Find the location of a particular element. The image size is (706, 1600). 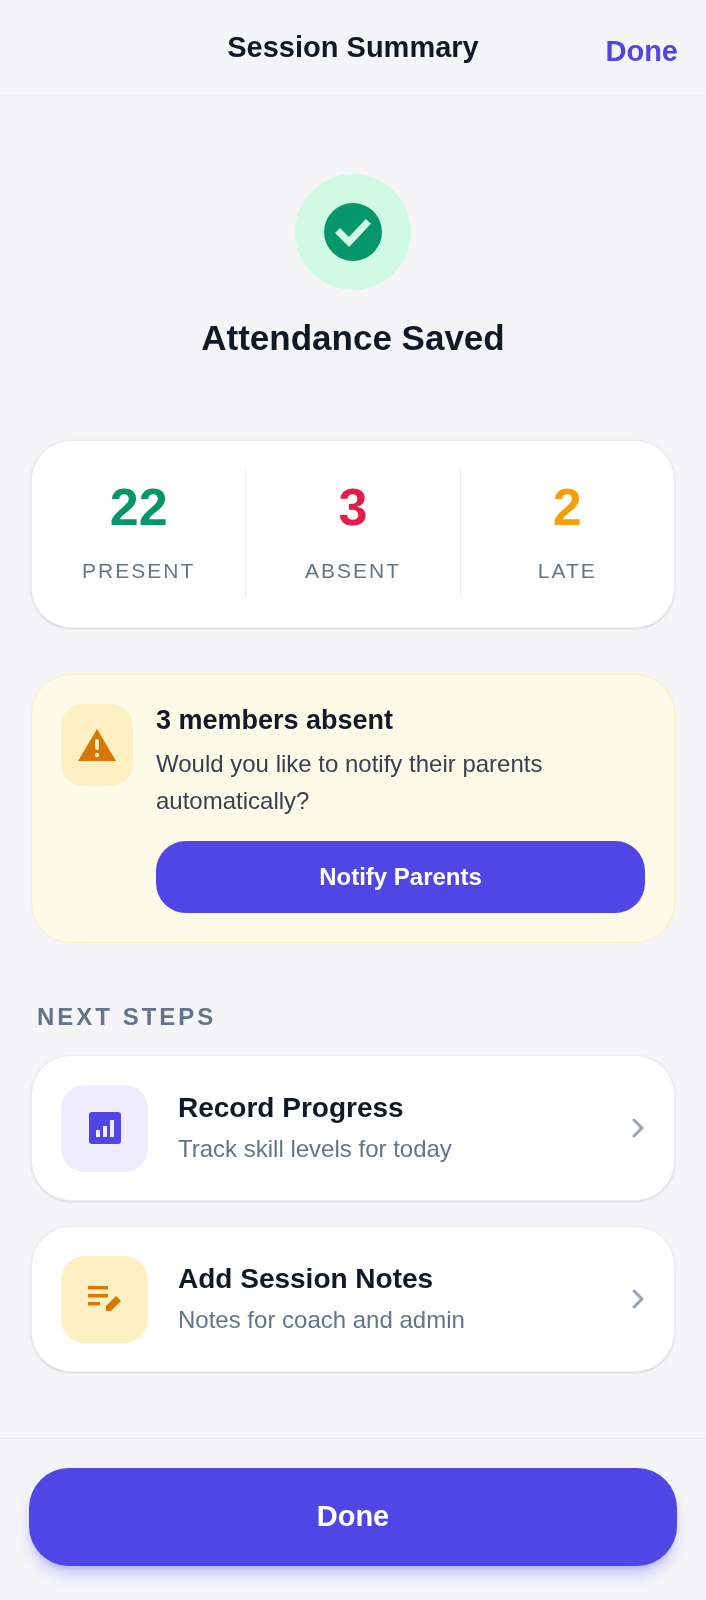

success-check-icon is located at coordinates (353, 232).